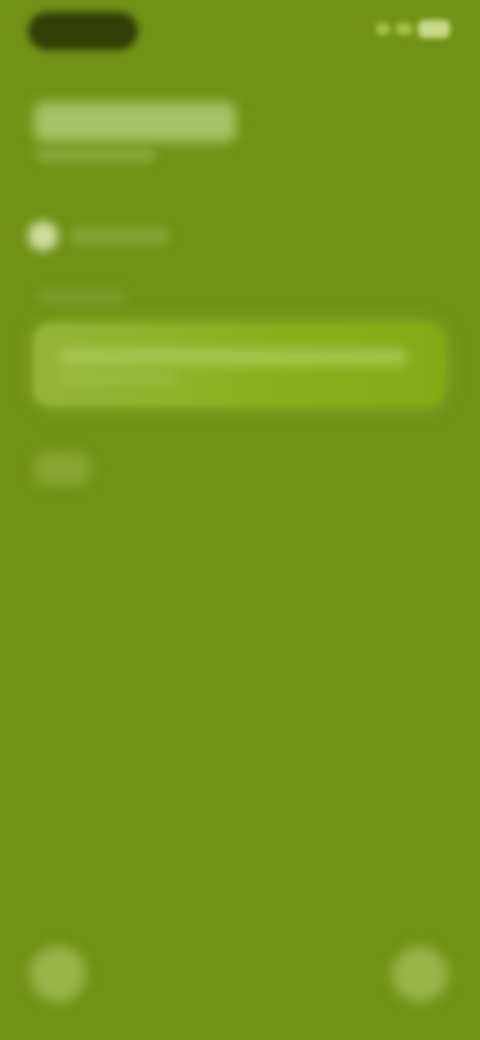  I want to click on option-row, so click(118, 236).